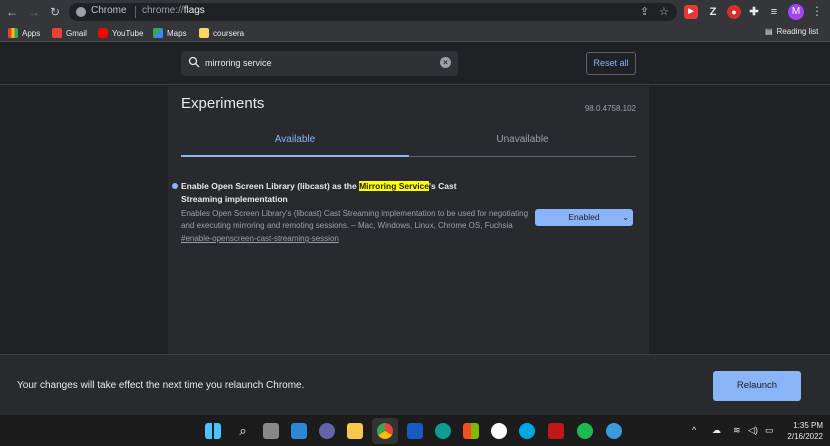 The width and height of the screenshot is (830, 446). What do you see at coordinates (57, 33) in the screenshot?
I see `gmail-icon` at bounding box center [57, 33].